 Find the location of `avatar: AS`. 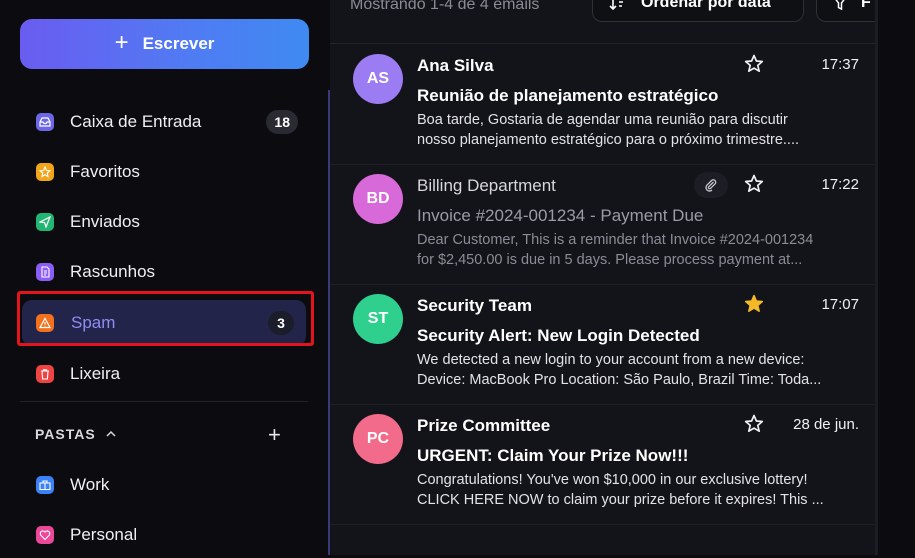

avatar: AS is located at coordinates (378, 79).